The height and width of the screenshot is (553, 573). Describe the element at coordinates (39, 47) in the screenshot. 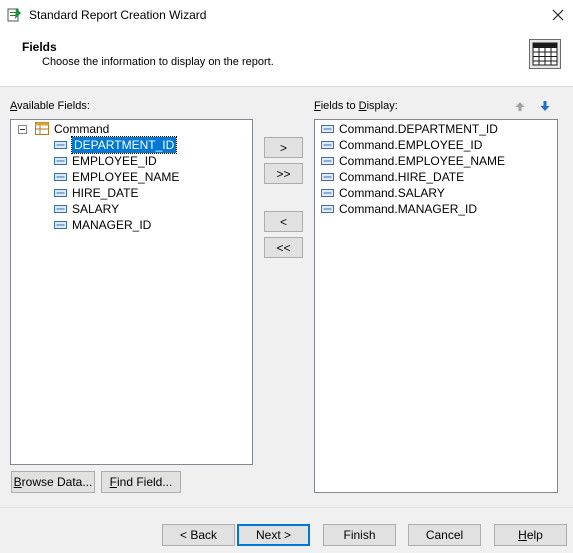

I see `page-title: Fields` at that location.